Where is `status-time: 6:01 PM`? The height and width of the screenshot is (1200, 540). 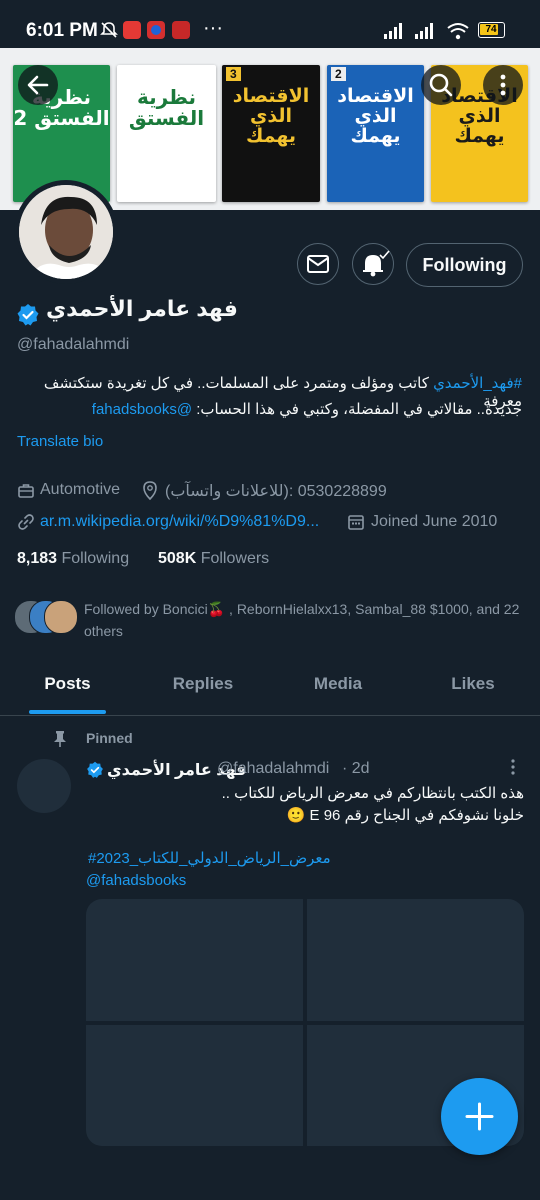 status-time: 6:01 PM is located at coordinates (62, 30).